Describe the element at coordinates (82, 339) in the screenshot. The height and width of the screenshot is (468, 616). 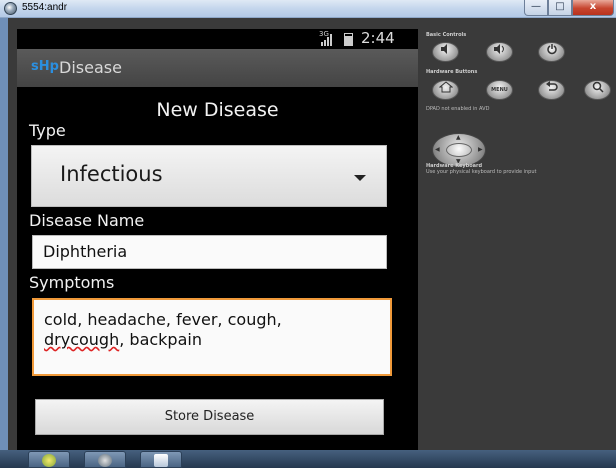
I see `misspelled-word: drycough` at that location.